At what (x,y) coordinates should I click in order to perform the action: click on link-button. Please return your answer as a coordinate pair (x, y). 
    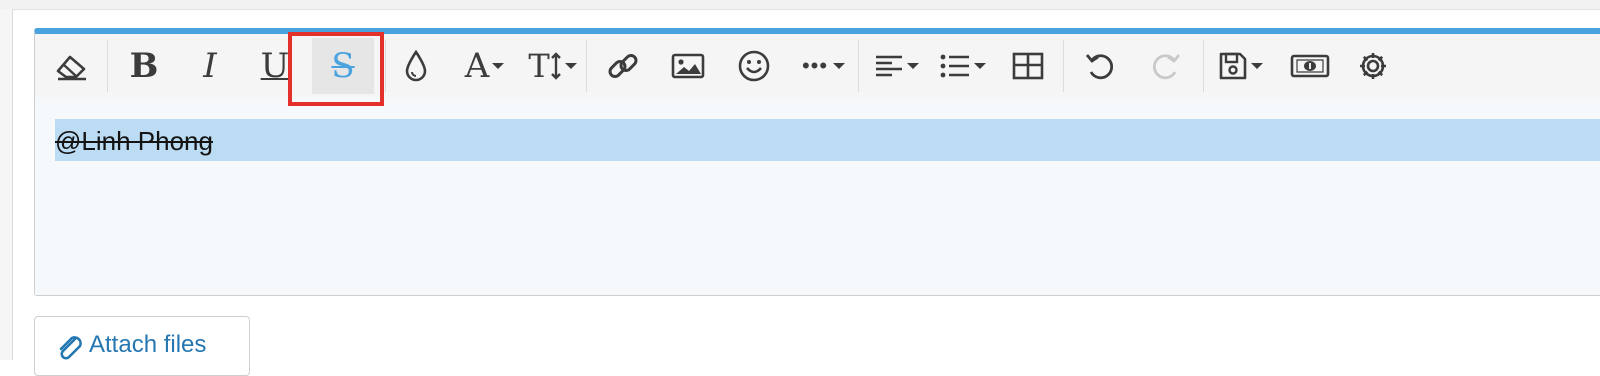
    Looking at the image, I should click on (623, 66).